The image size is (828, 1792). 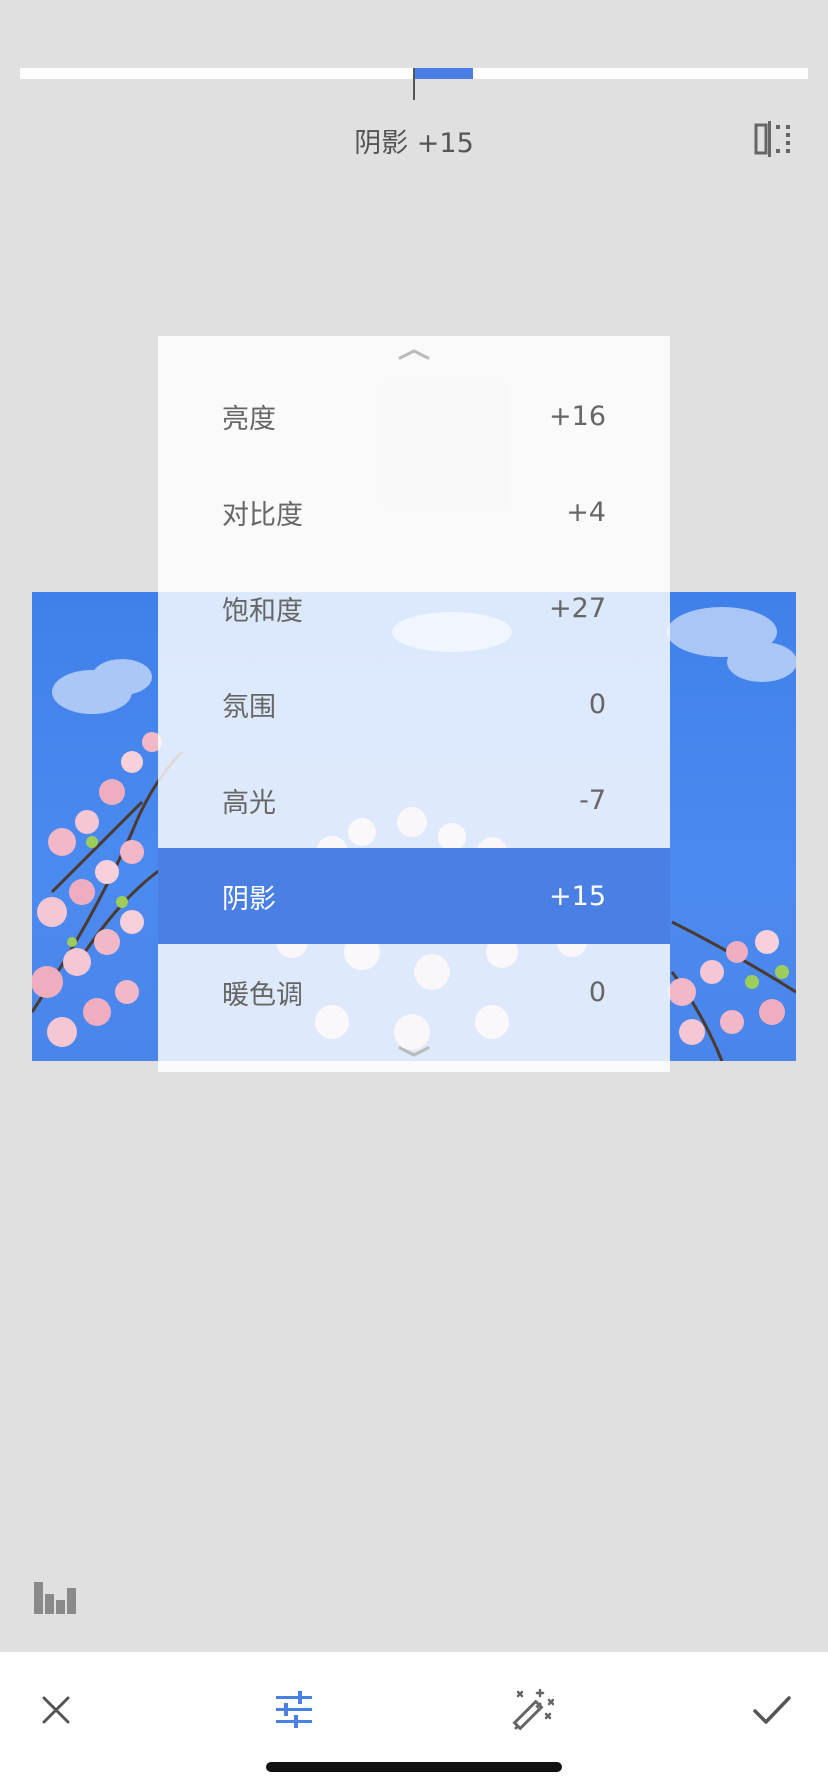 I want to click on adjust-item-shadows: 阴影 +15, so click(x=414, y=896).